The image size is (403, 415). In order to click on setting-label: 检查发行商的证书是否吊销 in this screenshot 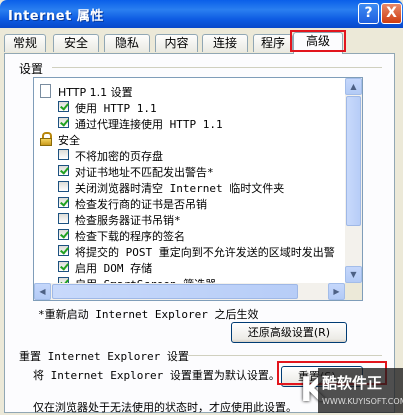, I will do `click(141, 204)`.